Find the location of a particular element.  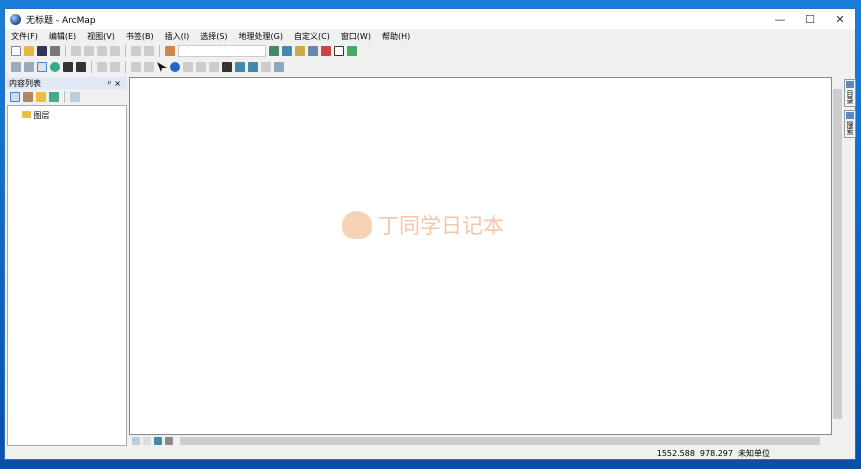

menu-edit: 编辑(E) is located at coordinates (62, 36).